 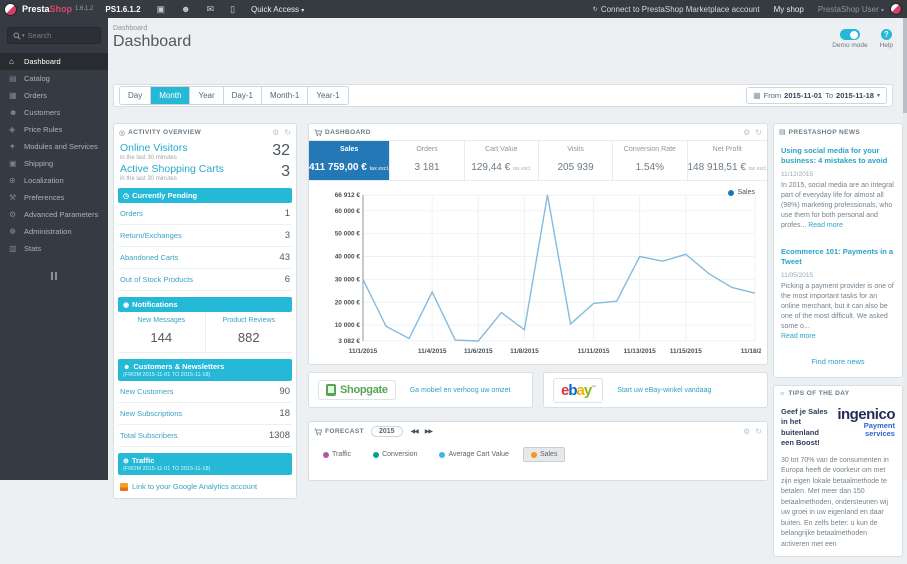 What do you see at coordinates (54, 78) in the screenshot?
I see `sidebar-item-catalog: ▤ Catalog` at bounding box center [54, 78].